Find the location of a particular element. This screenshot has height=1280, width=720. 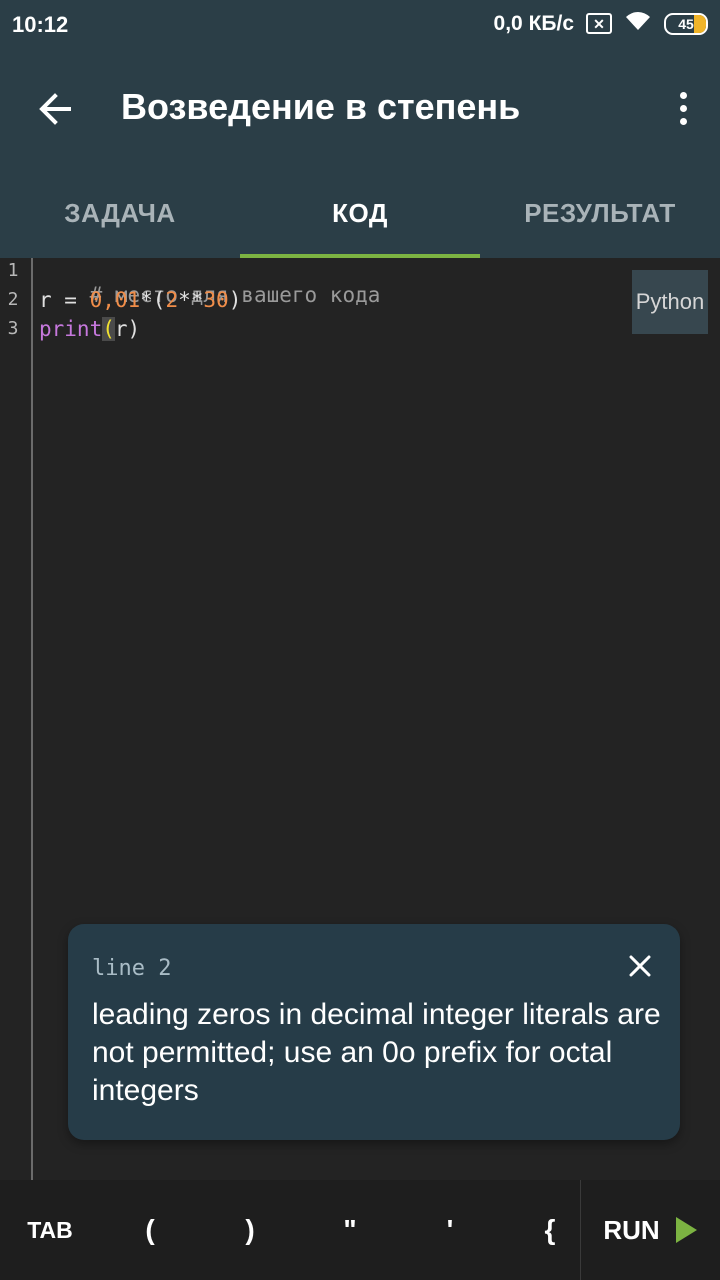

close-error-button is located at coordinates (640, 966).